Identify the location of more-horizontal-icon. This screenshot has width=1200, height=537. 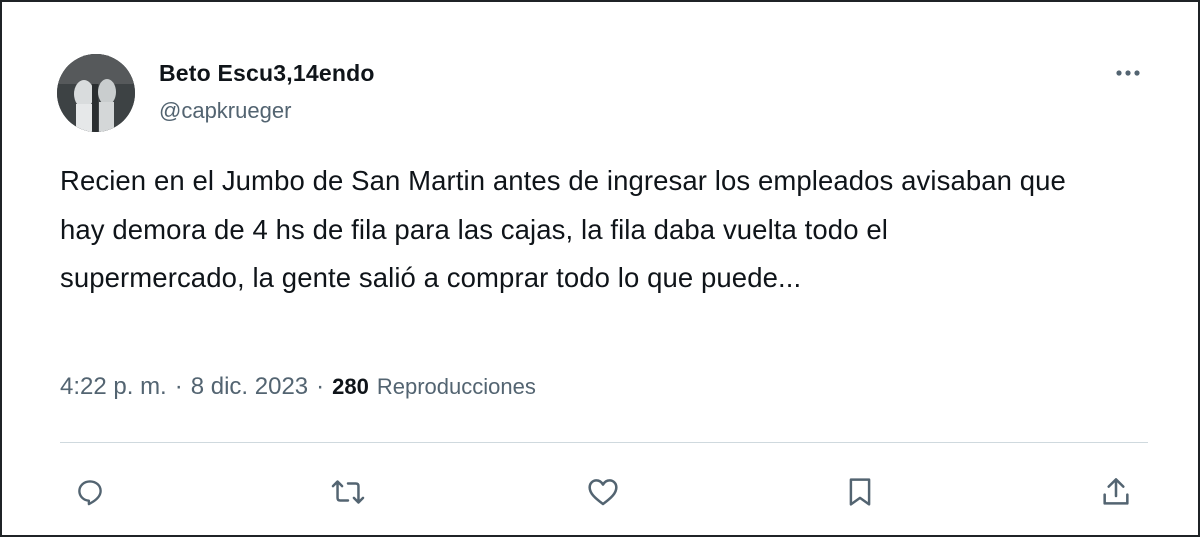
(1128, 73).